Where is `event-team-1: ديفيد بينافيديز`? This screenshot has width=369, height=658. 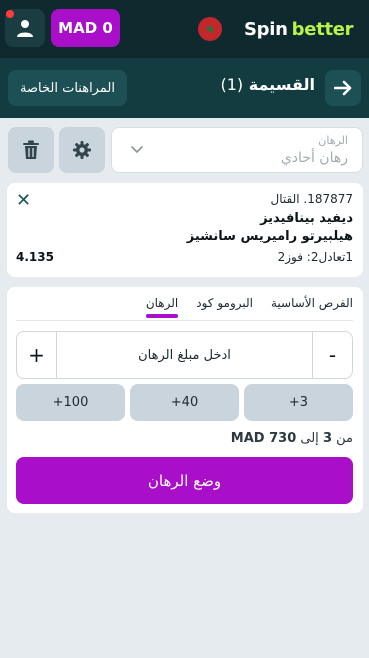
event-team-1: ديفيد بينافيديز is located at coordinates (306, 218).